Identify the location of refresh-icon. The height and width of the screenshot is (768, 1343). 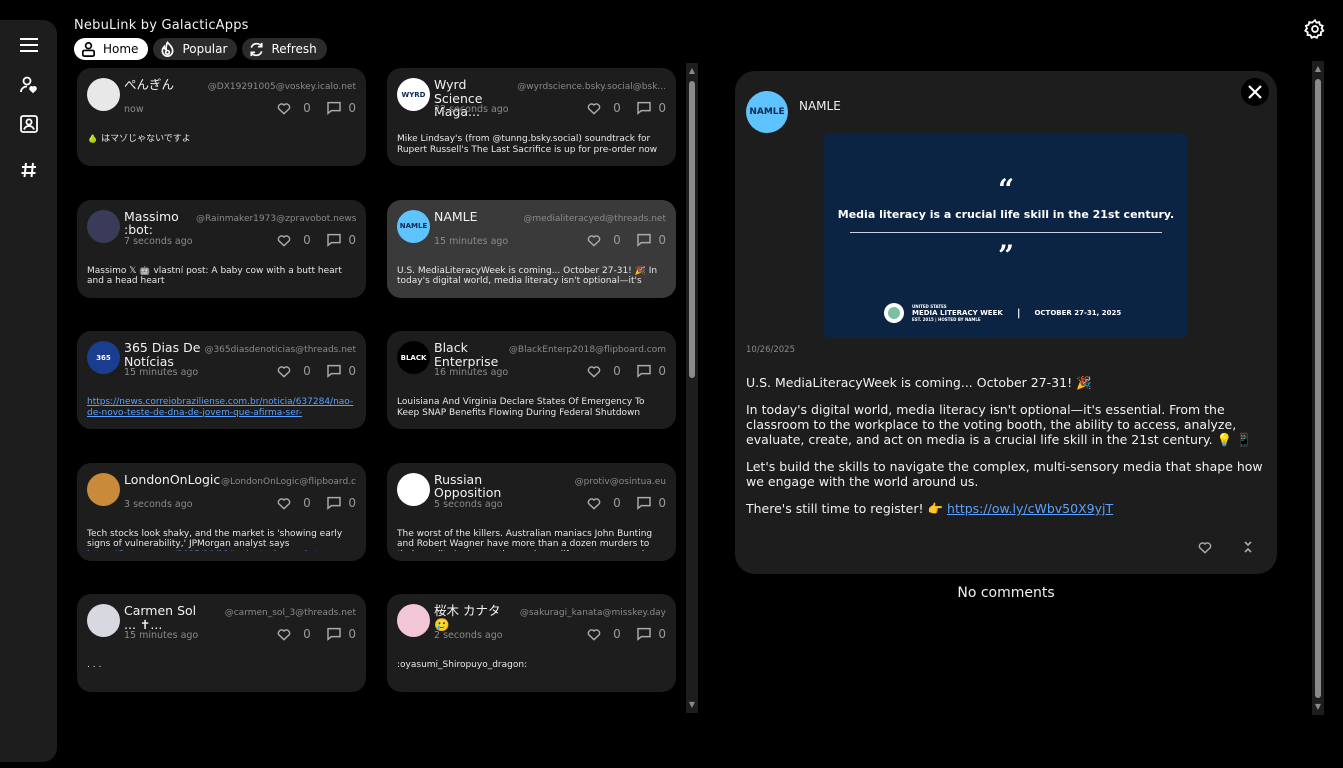
(256, 49).